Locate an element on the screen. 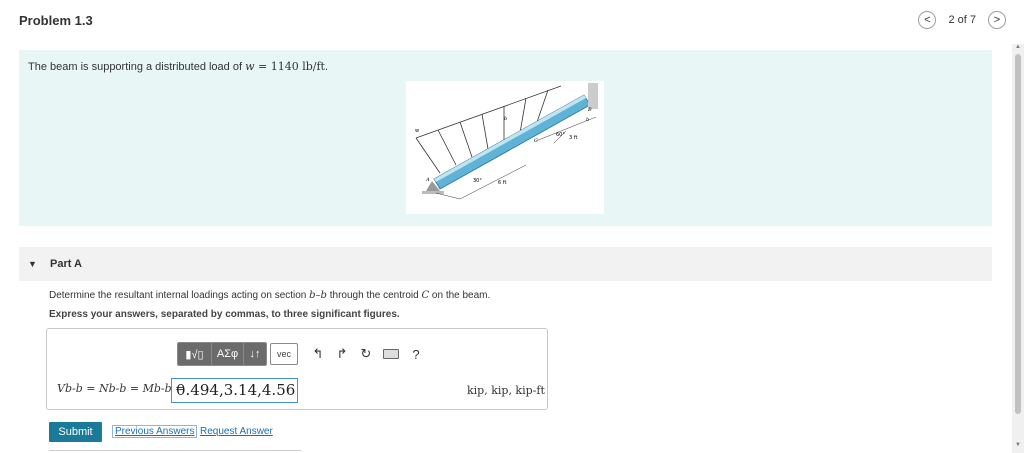 The image size is (1024, 453). submit-button: Submit is located at coordinates (75, 432).